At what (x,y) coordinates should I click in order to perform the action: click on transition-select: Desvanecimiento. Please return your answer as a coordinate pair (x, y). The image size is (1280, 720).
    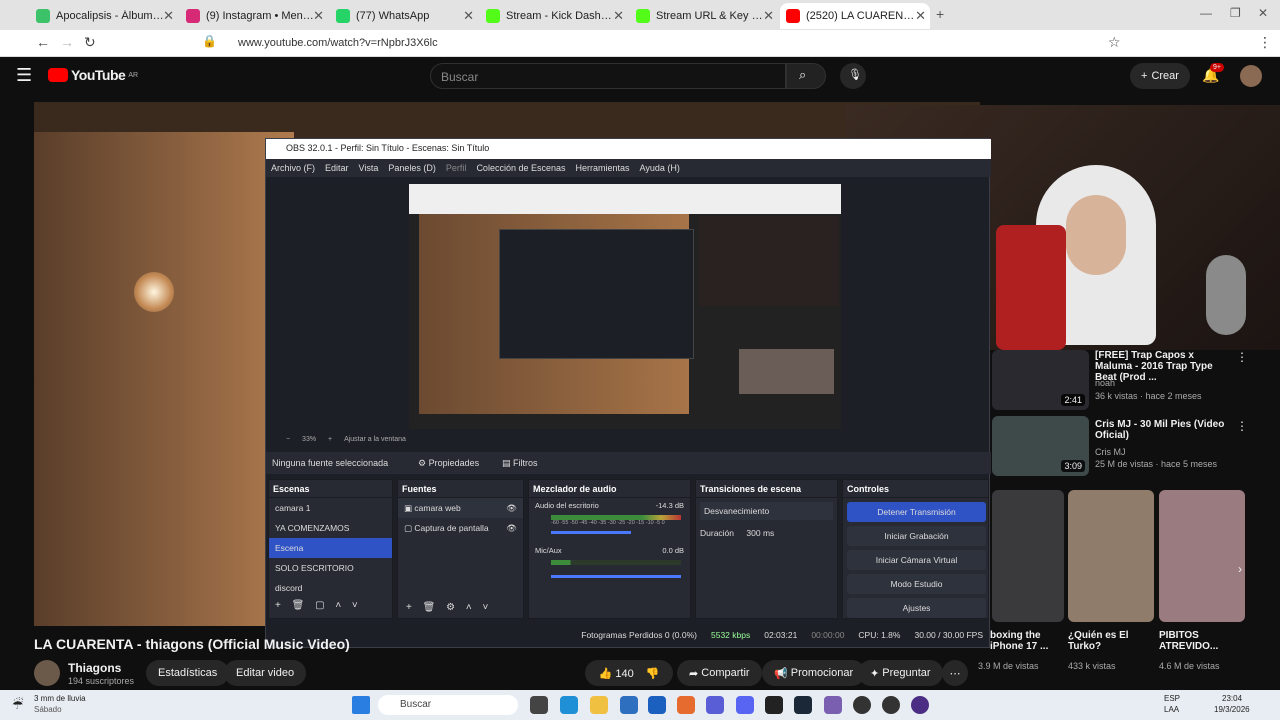
    Looking at the image, I should click on (766, 511).